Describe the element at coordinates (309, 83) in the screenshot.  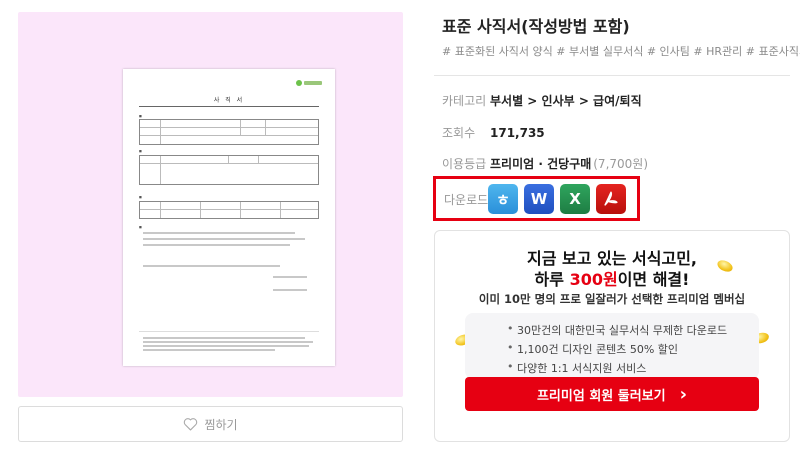
I see `brand-logo-icon` at that location.